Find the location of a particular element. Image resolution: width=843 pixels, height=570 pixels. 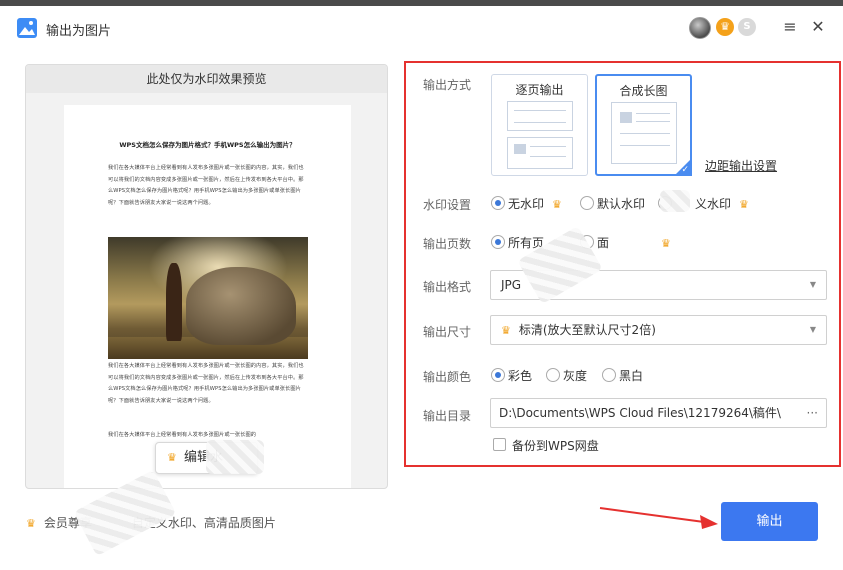

radio-grayscale: 灰度 is located at coordinates (566, 375).